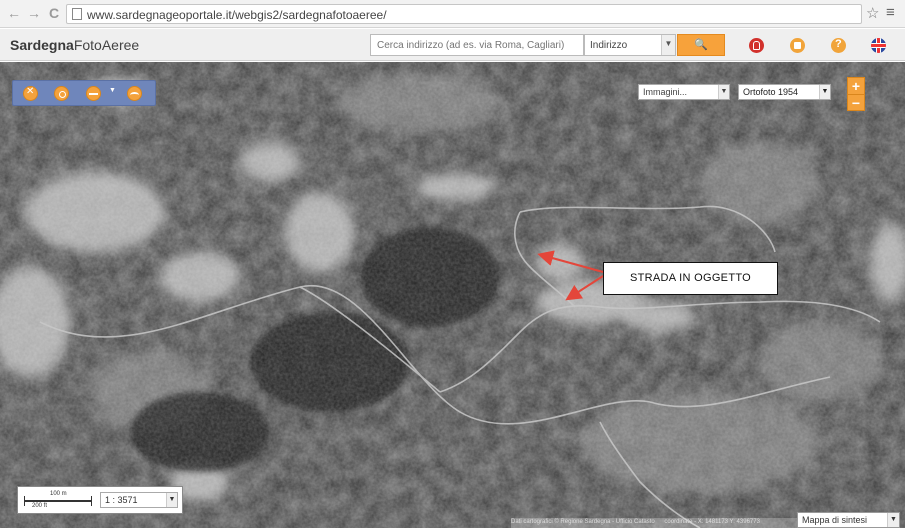 The height and width of the screenshot is (528, 905). What do you see at coordinates (42, 45) in the screenshot?
I see `brand-bold: Sardegna` at bounding box center [42, 45].